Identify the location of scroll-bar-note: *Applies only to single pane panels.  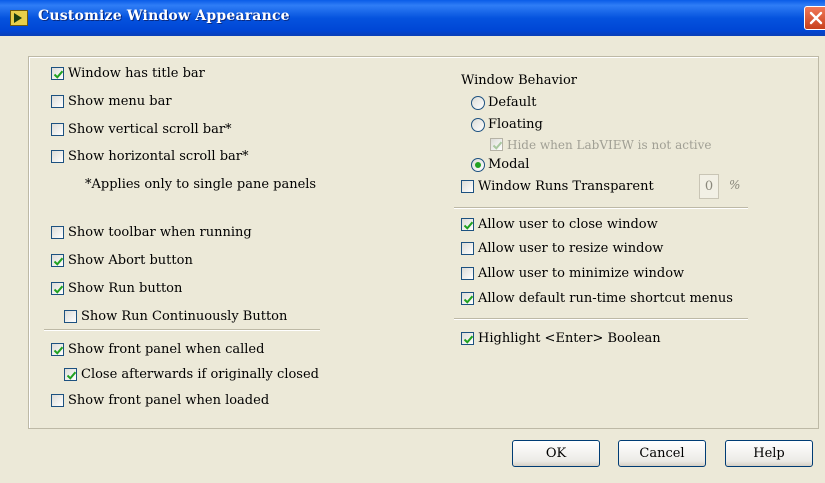
(201, 184).